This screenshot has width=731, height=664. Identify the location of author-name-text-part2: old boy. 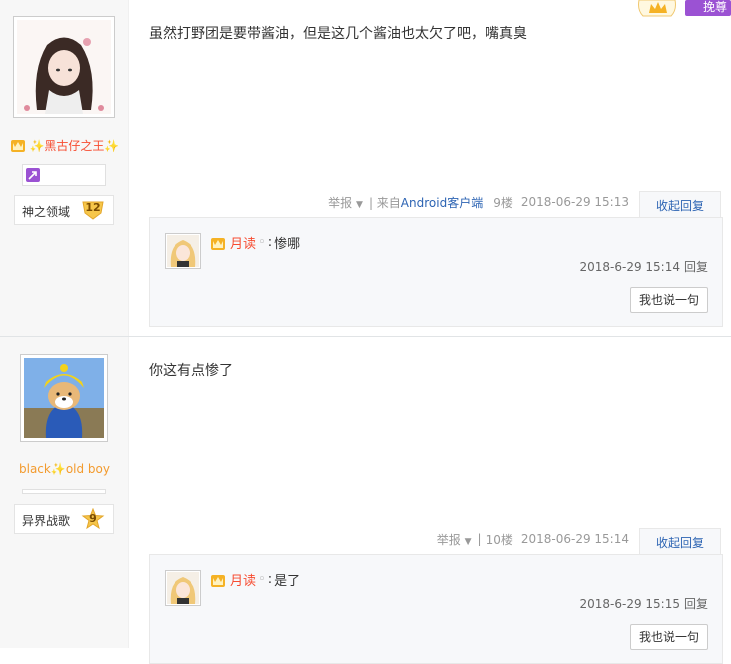
(87, 469).